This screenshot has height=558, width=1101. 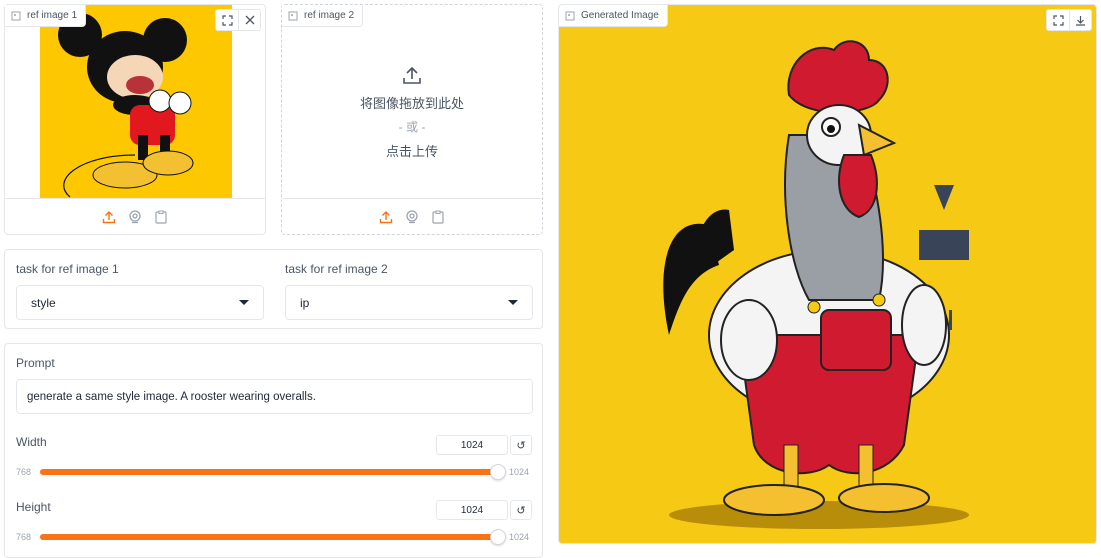 I want to click on upload-dropzone: 将图像拖放到此处 - 或 - 点击上传, so click(x=412, y=112).